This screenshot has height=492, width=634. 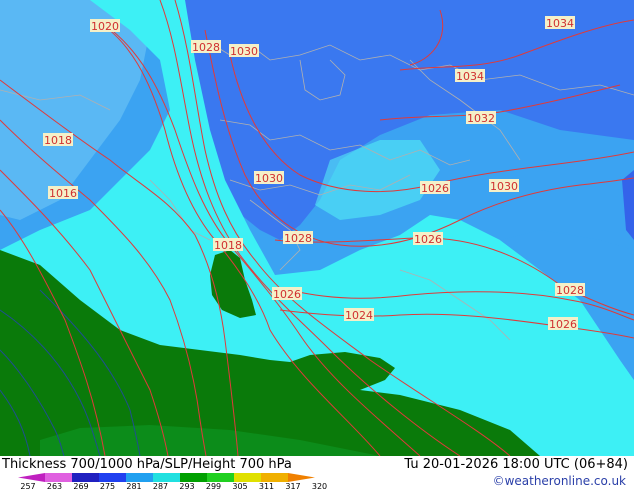 I want to click on isobar-label: 1024, so click(x=359, y=315).